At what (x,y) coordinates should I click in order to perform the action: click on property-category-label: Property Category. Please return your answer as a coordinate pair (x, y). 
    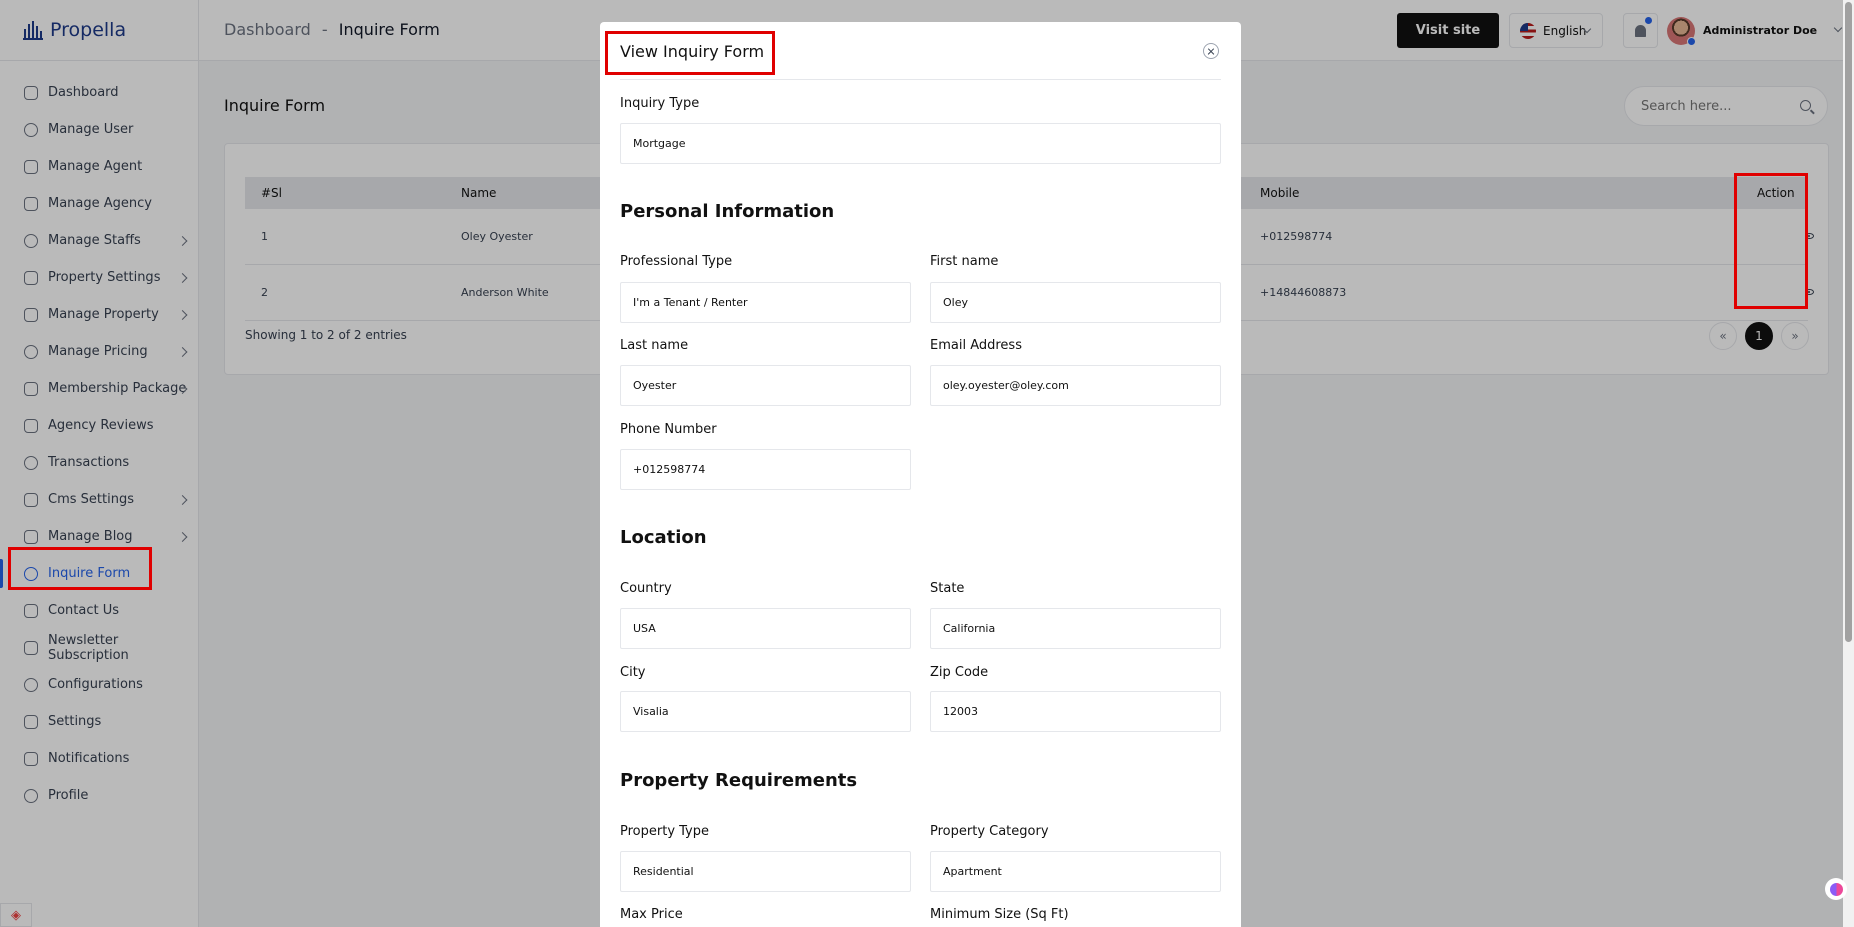
    Looking at the image, I should click on (989, 831).